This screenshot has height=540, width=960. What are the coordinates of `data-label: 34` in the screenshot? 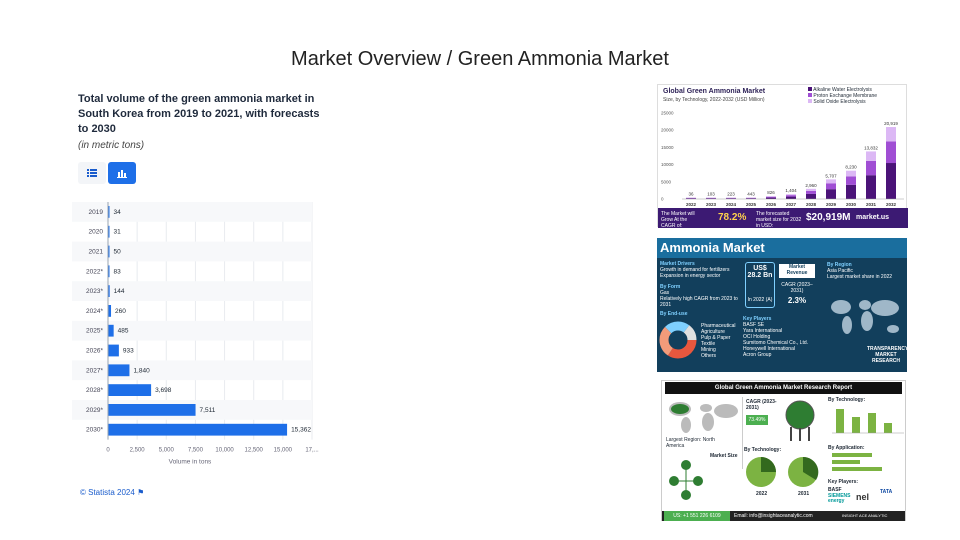 It's located at (118, 212).